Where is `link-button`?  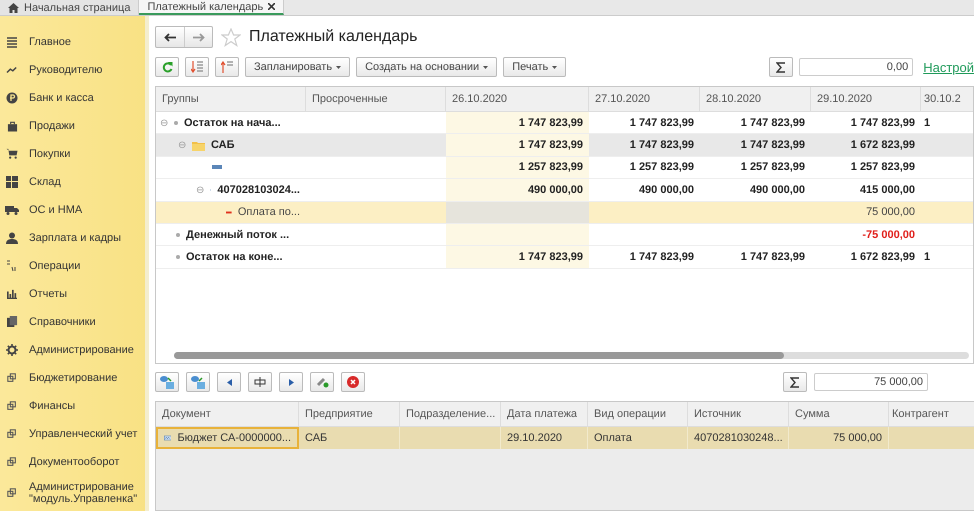 link-button is located at coordinates (322, 382).